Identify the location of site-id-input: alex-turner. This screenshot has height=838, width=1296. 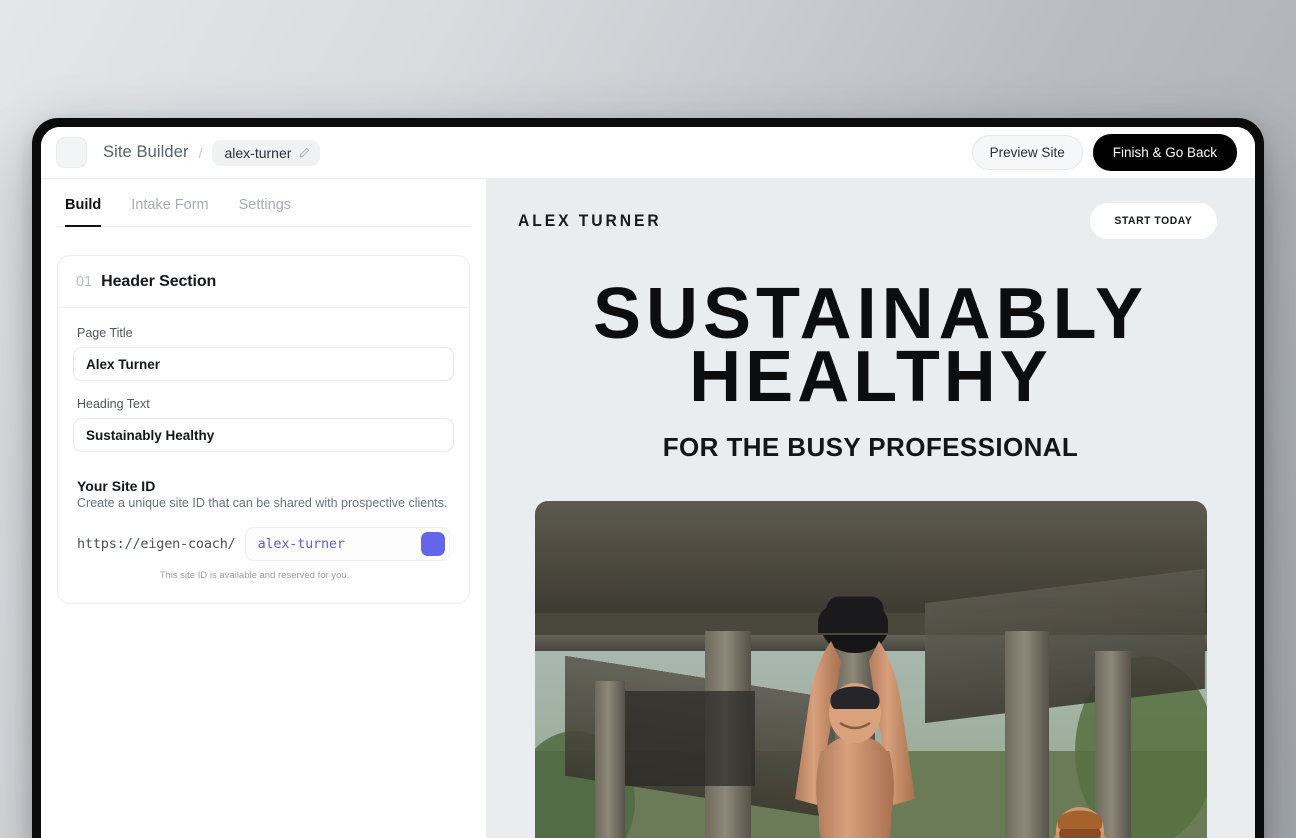
(347, 544).